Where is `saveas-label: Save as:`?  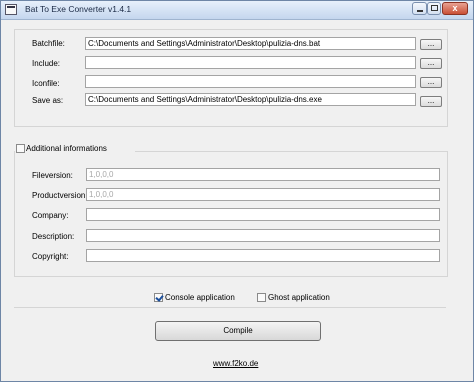 saveas-label: Save as: is located at coordinates (48, 100).